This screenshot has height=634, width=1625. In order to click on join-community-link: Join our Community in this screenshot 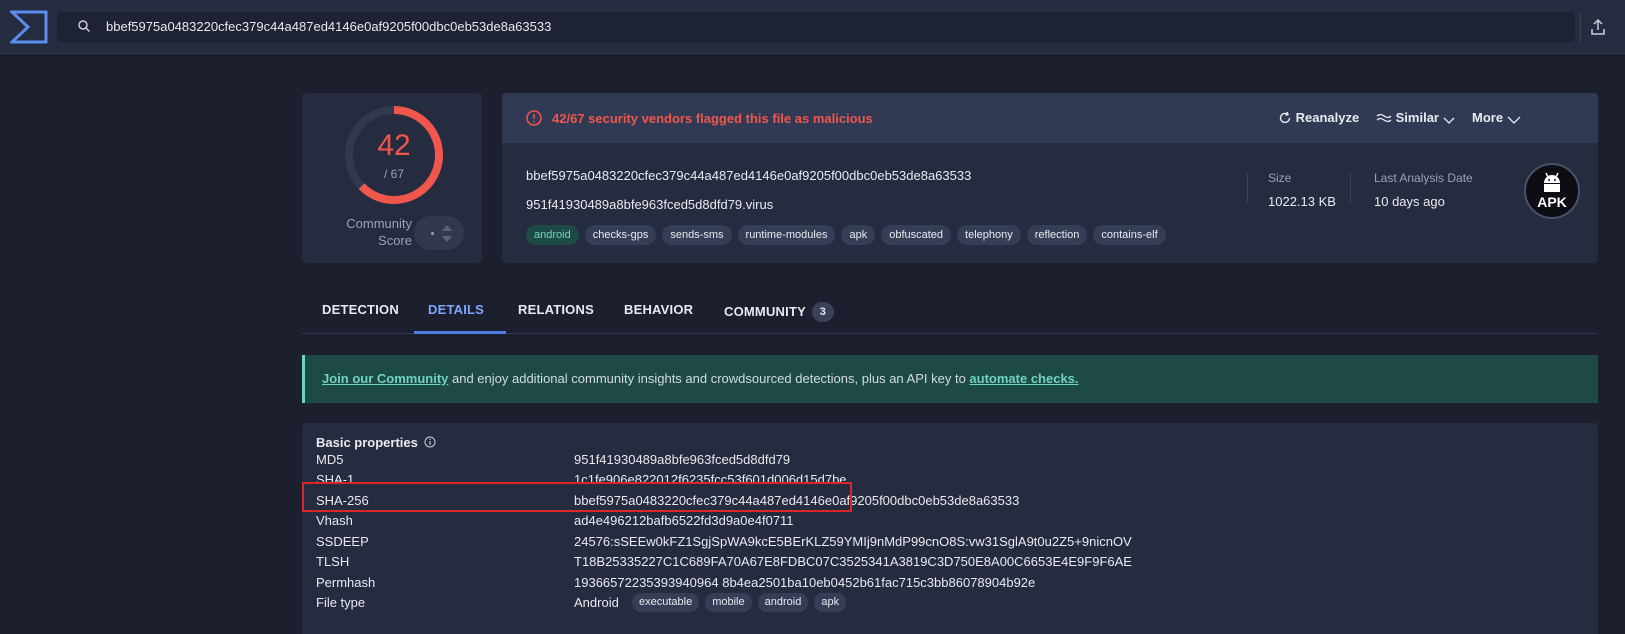, I will do `click(385, 378)`.